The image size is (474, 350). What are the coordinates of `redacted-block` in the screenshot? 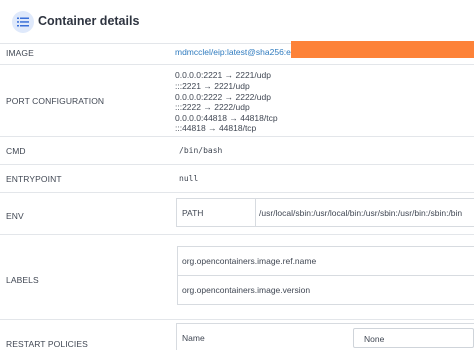 It's located at (382, 49).